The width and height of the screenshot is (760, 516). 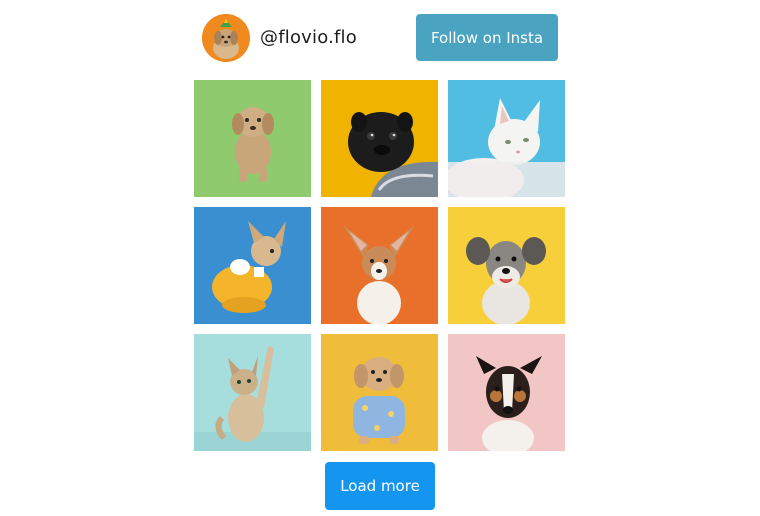 I want to click on profile-header: @flovio.flo Follow on Insta, so click(x=380, y=38).